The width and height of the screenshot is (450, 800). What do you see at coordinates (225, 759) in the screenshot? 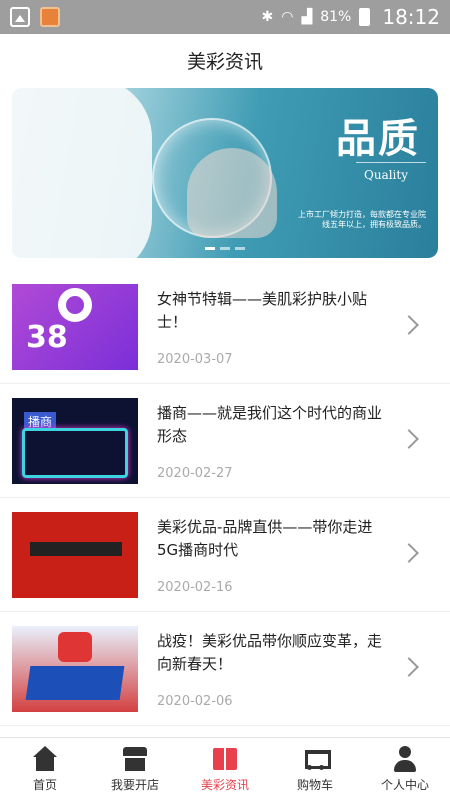
I see `book-icon` at bounding box center [225, 759].